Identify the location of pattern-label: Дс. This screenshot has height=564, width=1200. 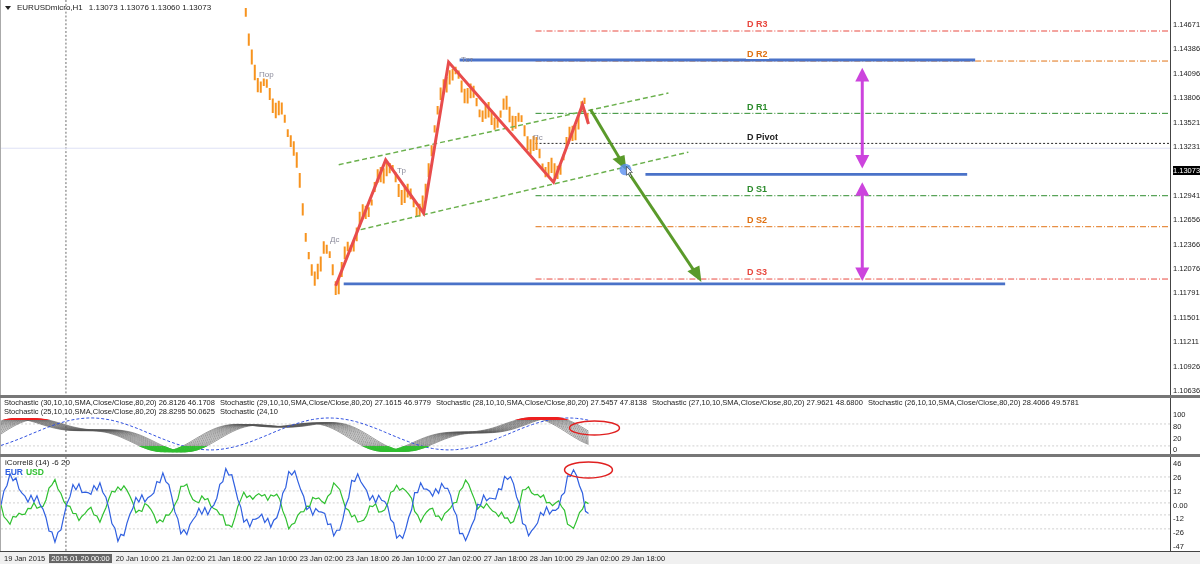
(335, 240).